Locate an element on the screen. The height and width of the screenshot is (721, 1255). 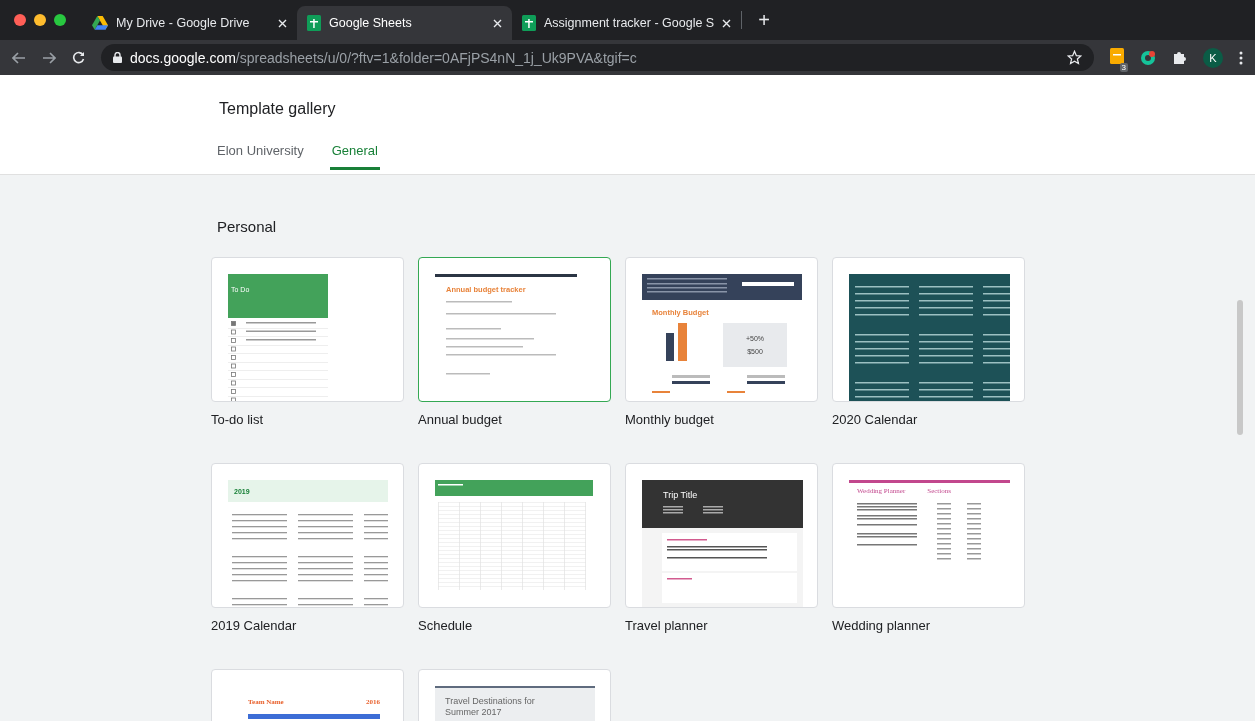
back-icon is located at coordinates (19, 57).